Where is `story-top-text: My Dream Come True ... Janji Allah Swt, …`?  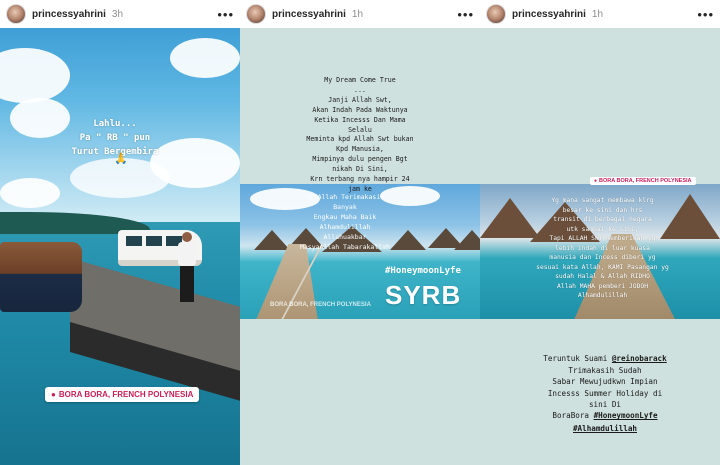 story-top-text: My Dream Come True ... Janji Allah Swt, … is located at coordinates (360, 134).